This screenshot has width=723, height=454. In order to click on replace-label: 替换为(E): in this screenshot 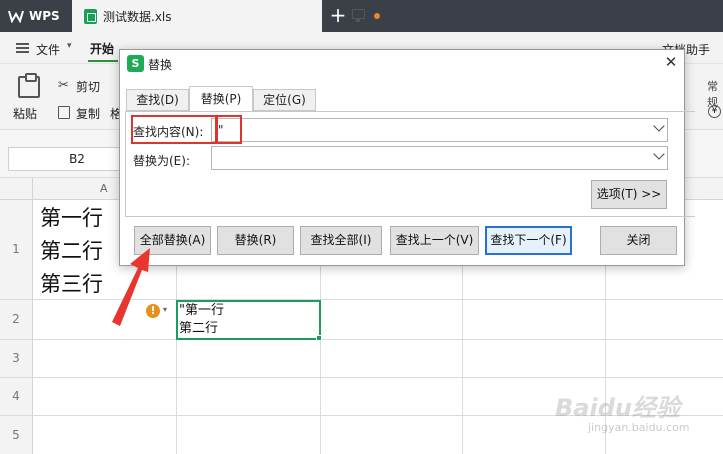, I will do `click(161, 161)`.